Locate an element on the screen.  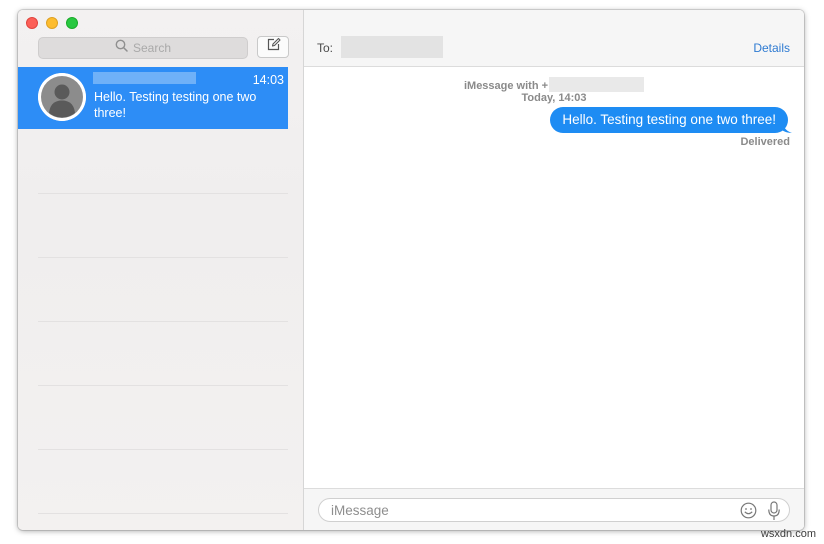
service-info: iMessage with + is located at coordinates (554, 84).